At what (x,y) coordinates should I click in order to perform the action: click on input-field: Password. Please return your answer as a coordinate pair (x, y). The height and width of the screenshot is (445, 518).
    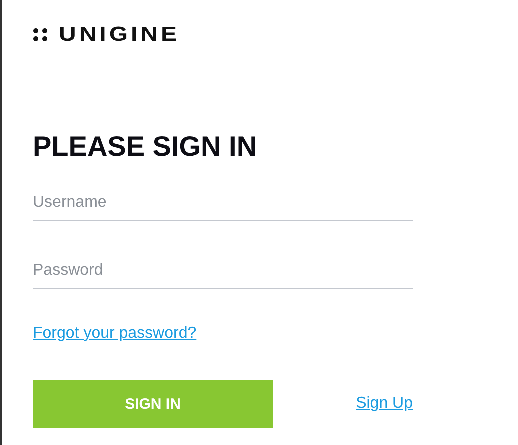
    Looking at the image, I should click on (223, 273).